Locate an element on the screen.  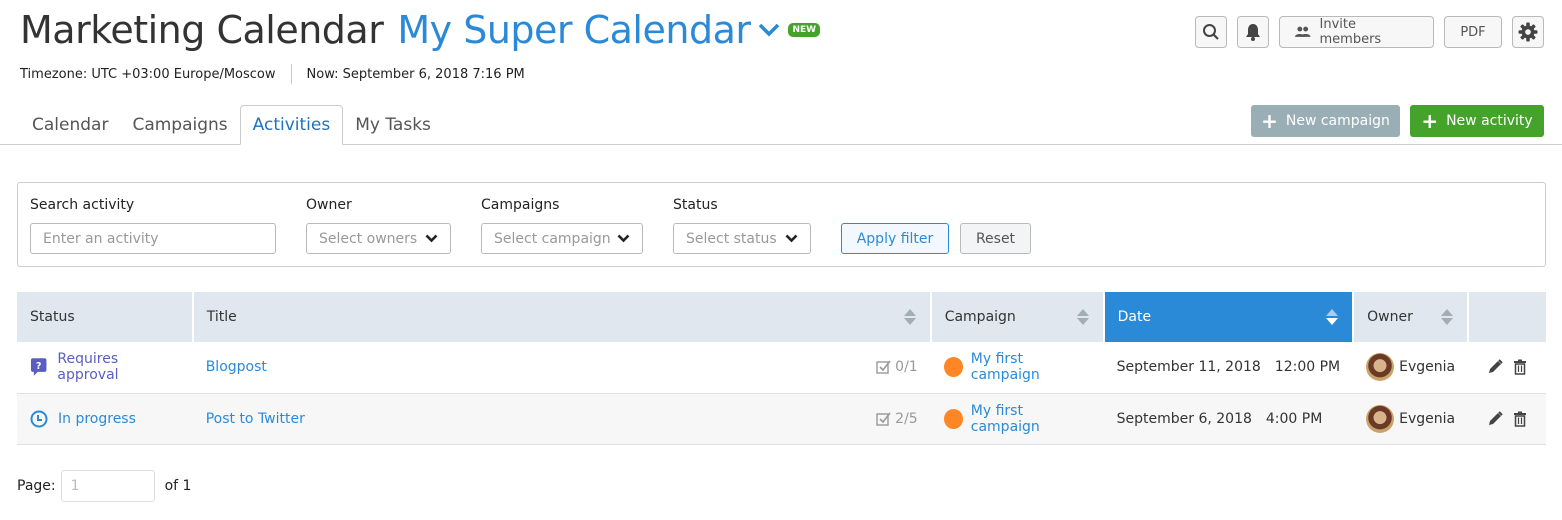
date-text: September 6, 2018 is located at coordinates (1184, 418).